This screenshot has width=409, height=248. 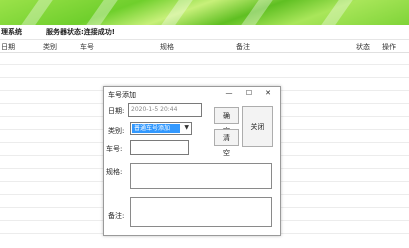 I want to click on plate-input, so click(x=159, y=147).